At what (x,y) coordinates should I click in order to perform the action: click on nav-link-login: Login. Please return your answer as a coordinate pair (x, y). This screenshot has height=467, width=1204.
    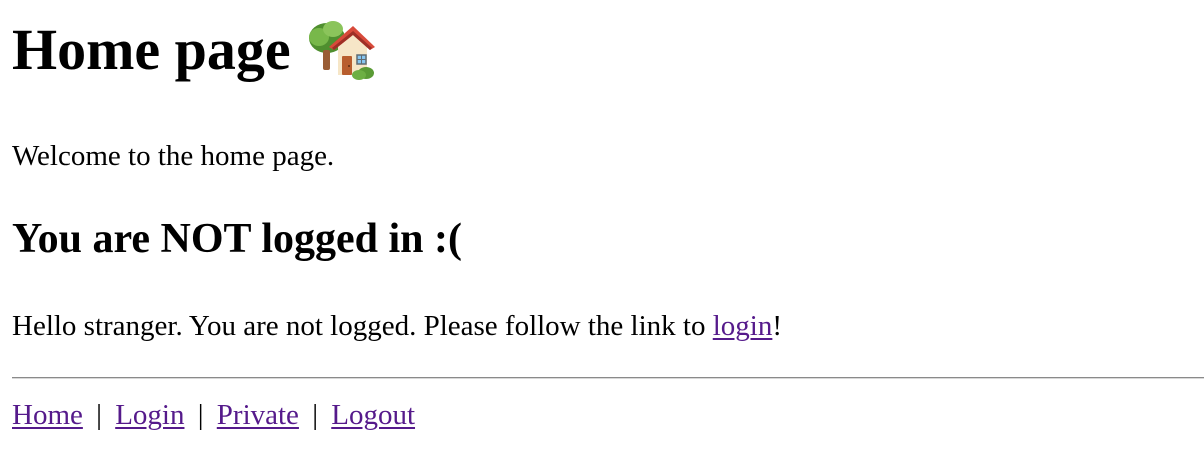
    Looking at the image, I should click on (149, 415).